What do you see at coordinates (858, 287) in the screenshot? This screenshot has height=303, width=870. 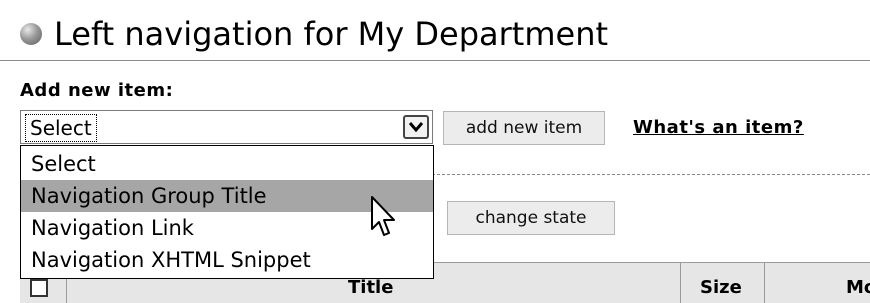 I see `column-header-mo: Mo` at bounding box center [858, 287].